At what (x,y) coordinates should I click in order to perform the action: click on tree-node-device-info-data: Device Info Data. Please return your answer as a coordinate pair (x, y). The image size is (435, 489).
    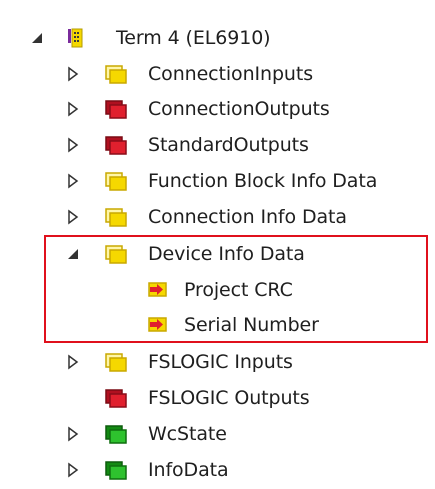
    Looking at the image, I should click on (217, 254).